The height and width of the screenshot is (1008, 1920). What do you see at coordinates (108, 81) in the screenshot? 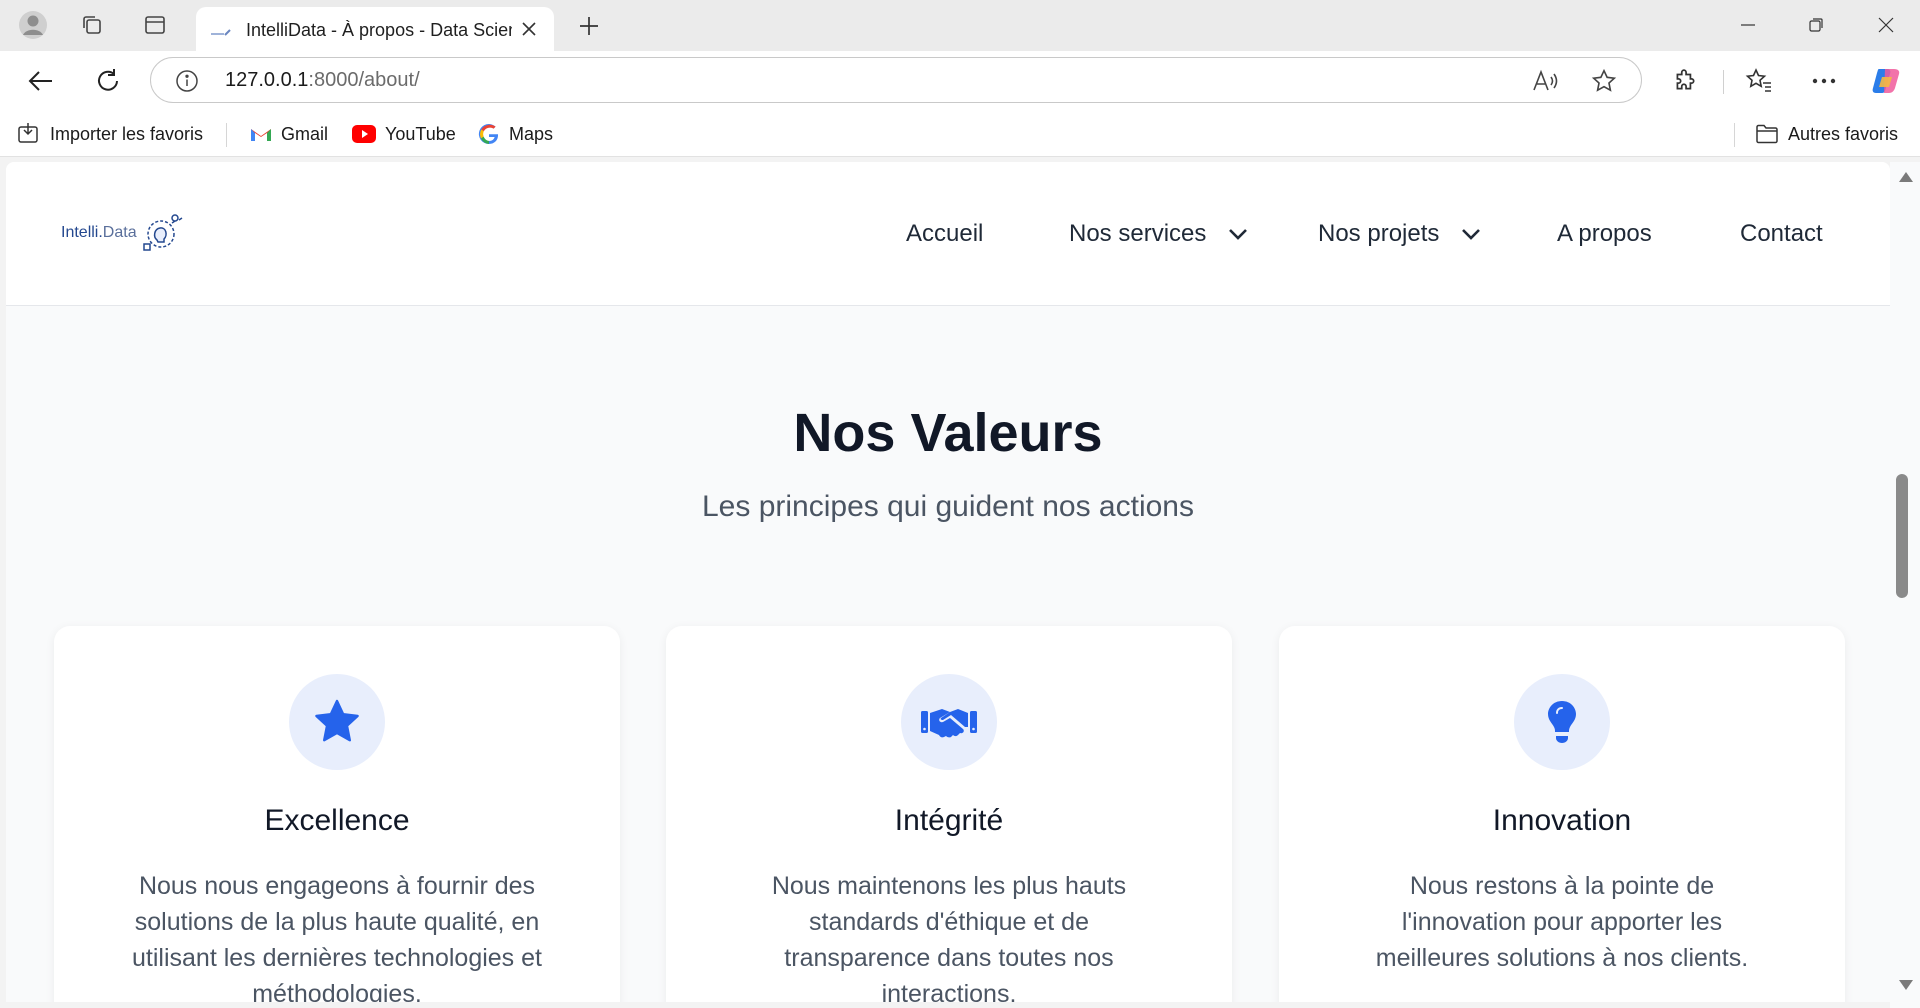
I see `refresh-icon` at bounding box center [108, 81].